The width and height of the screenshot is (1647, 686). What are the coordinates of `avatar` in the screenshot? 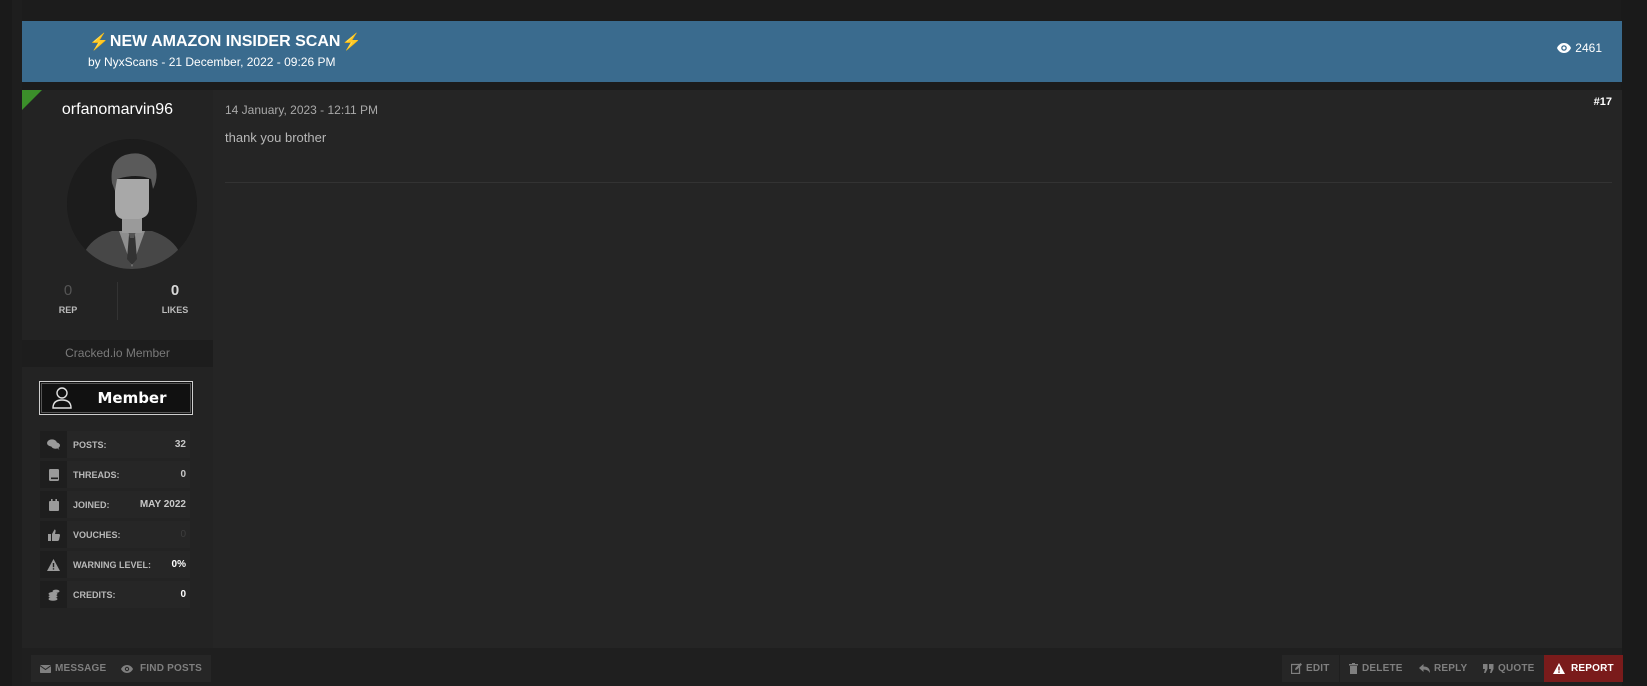 It's located at (132, 204).